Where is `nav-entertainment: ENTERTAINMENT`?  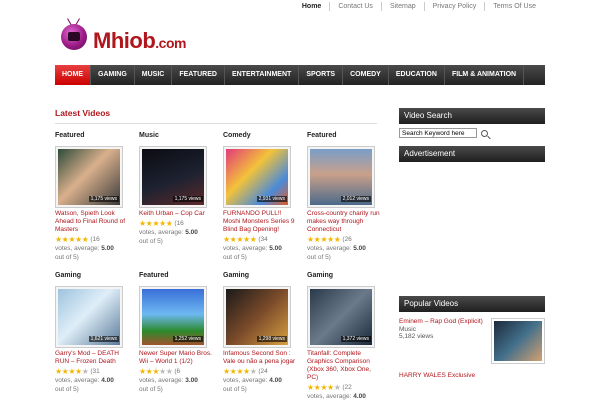
nav-entertainment: ENTERTAINMENT is located at coordinates (262, 75).